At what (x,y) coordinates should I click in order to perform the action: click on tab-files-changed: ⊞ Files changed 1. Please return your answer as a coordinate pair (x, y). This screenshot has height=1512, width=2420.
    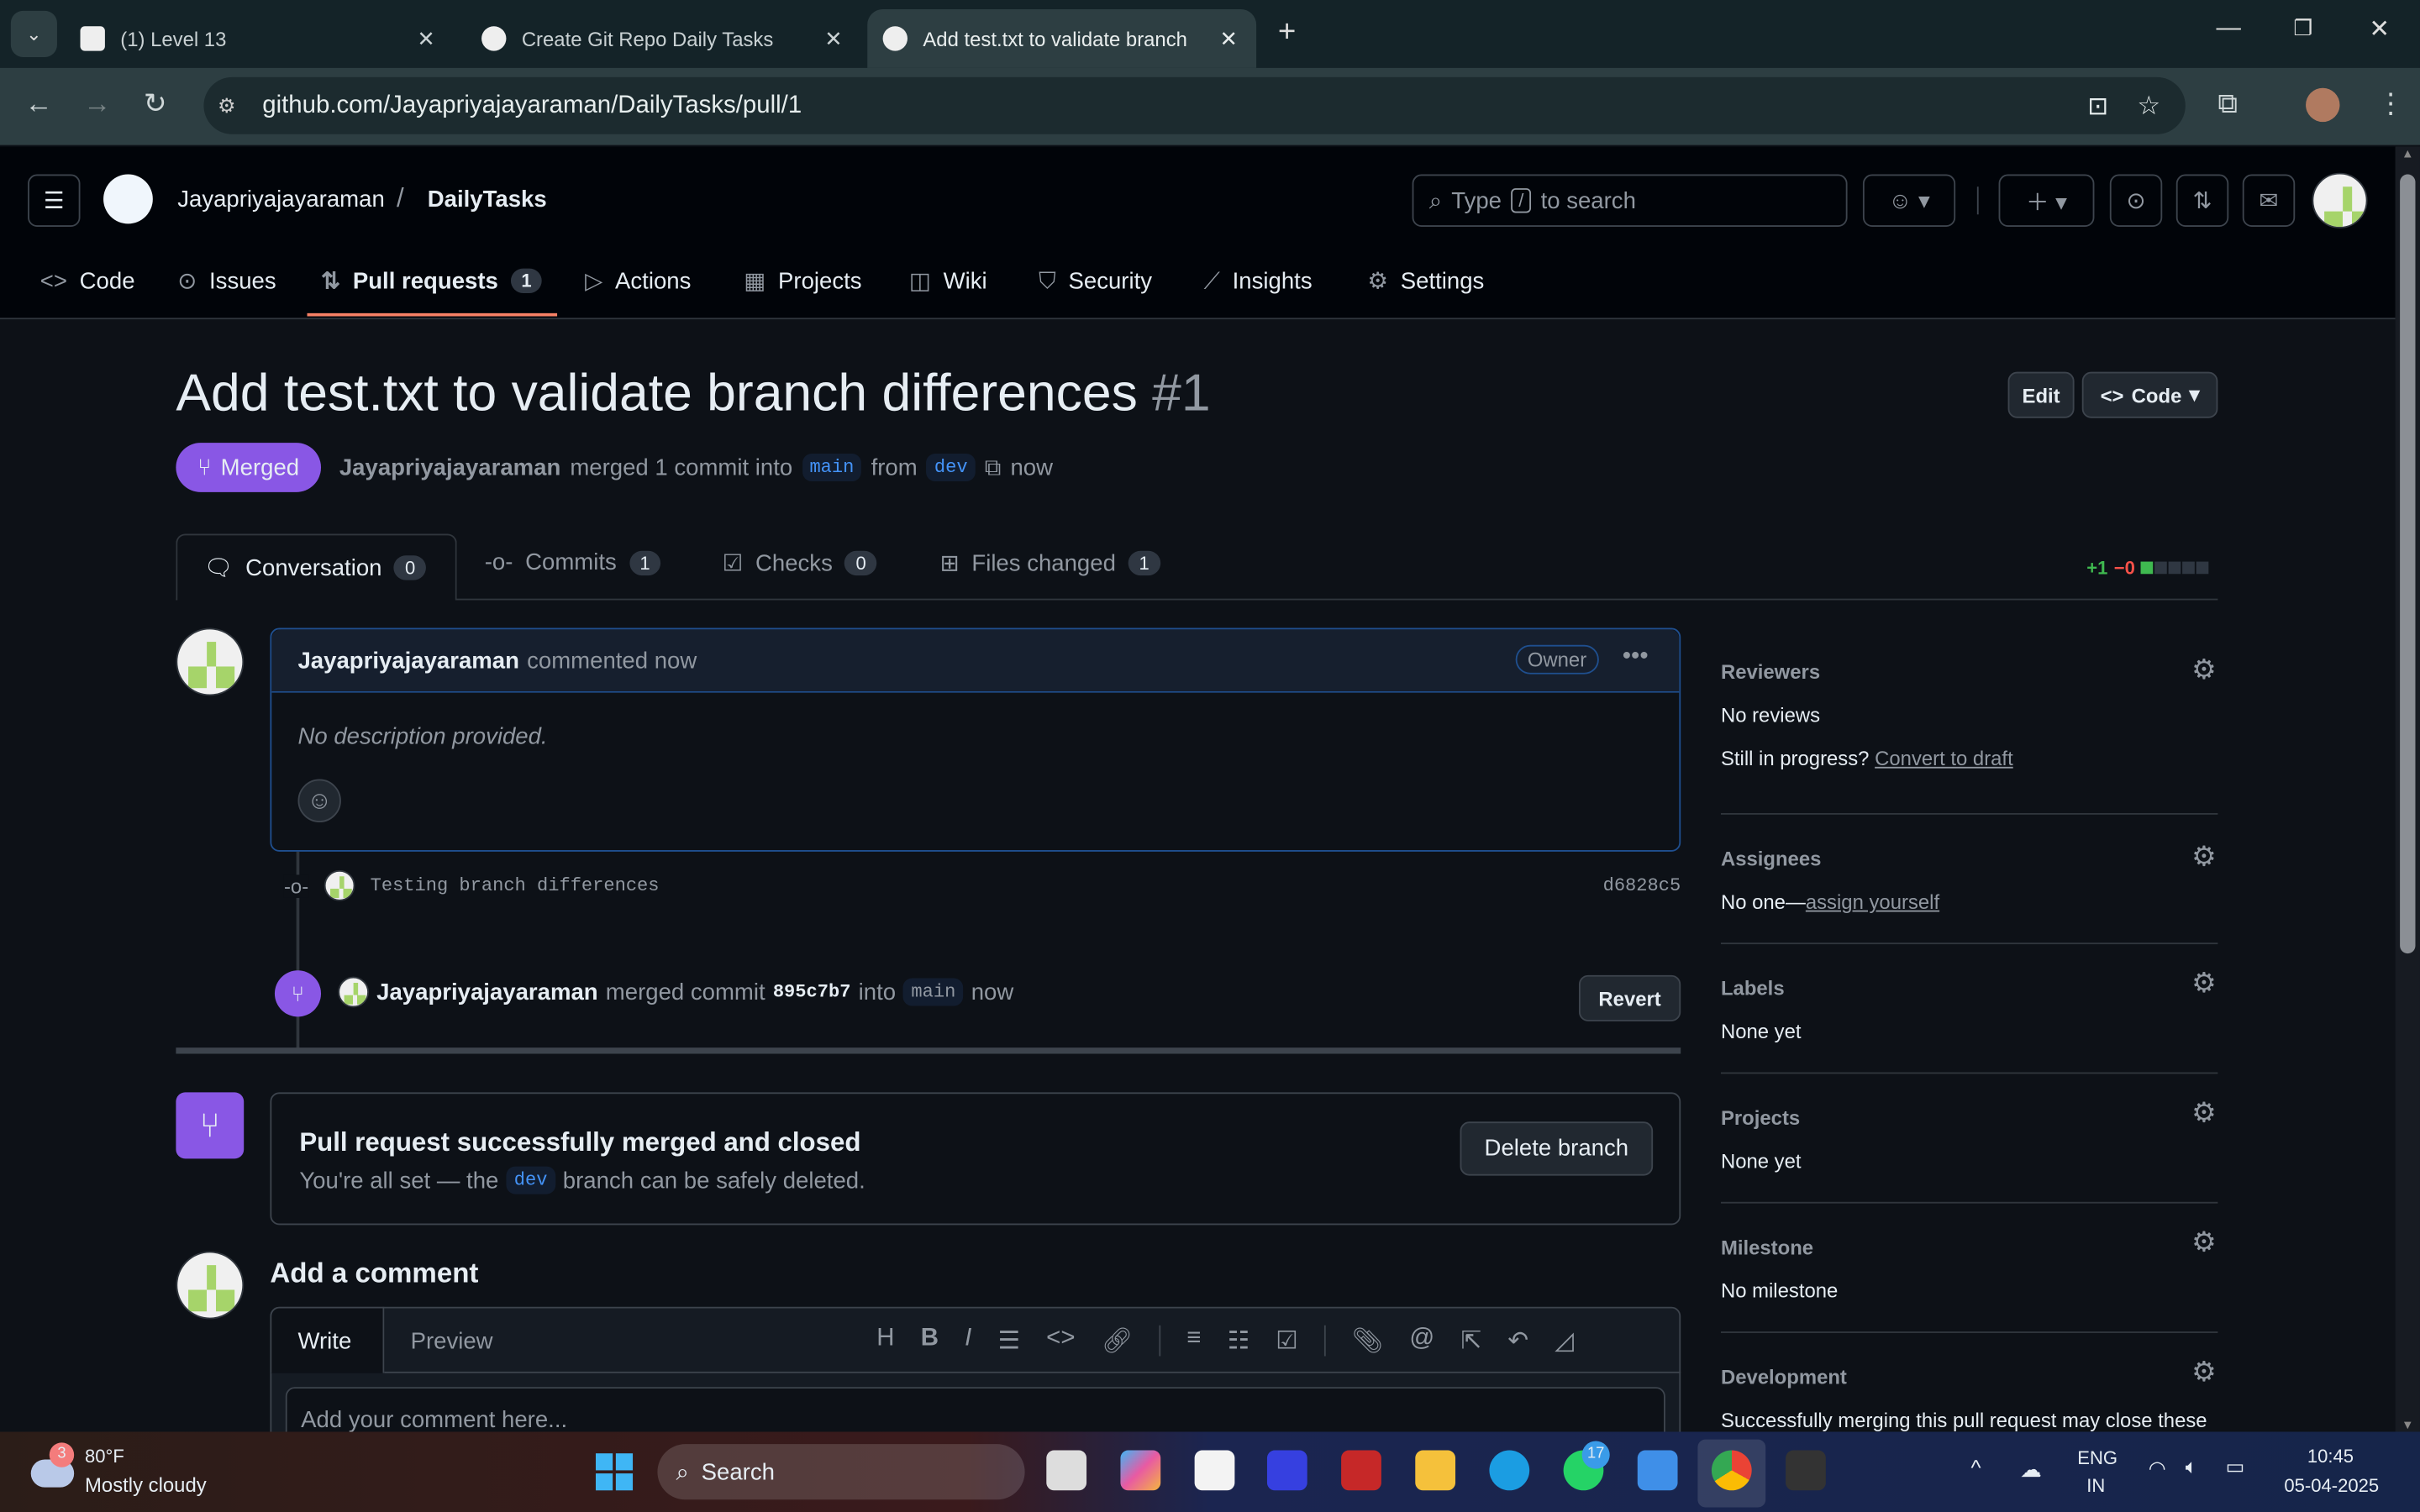
    Looking at the image, I should click on (1050, 563).